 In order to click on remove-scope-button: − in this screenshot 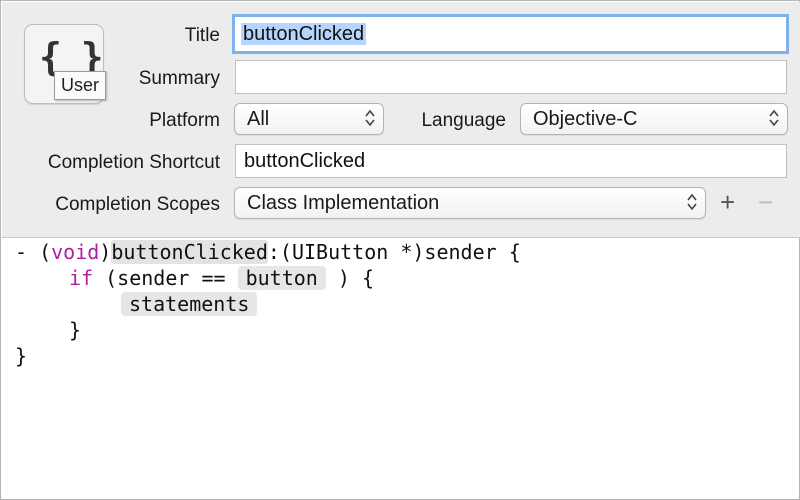, I will do `click(765, 202)`.